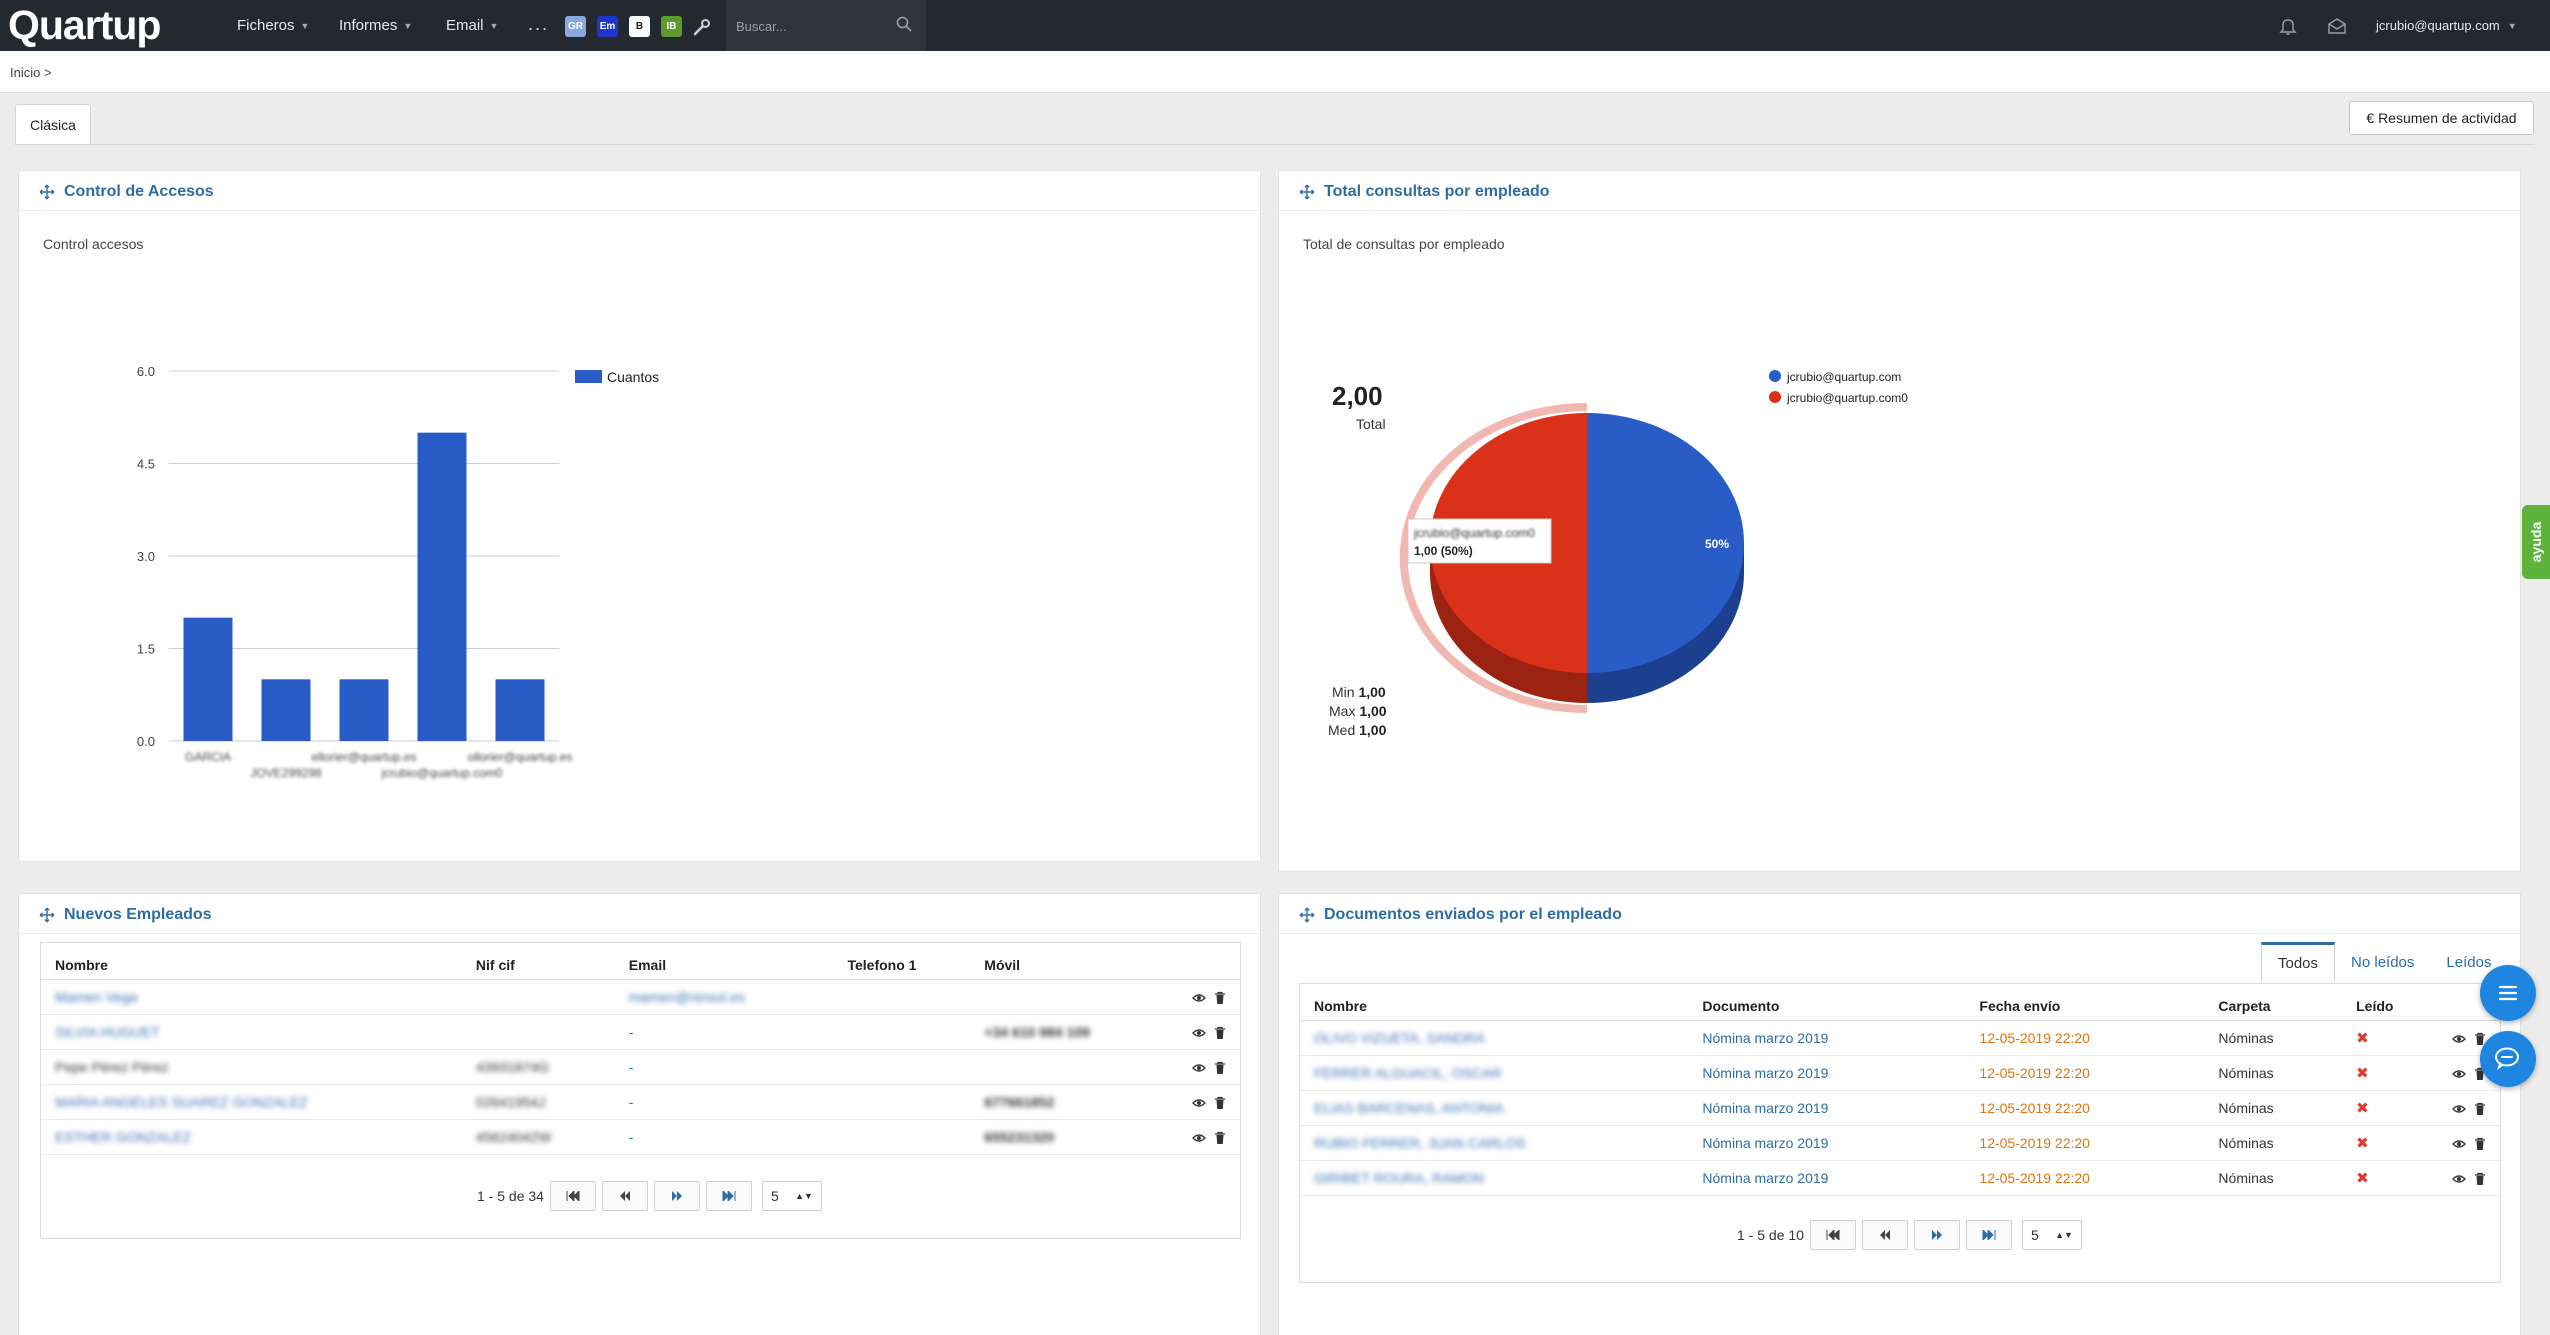 Image resolution: width=2550 pixels, height=1335 pixels. I want to click on cell-email: mamen@ninsol.es, so click(724, 997).